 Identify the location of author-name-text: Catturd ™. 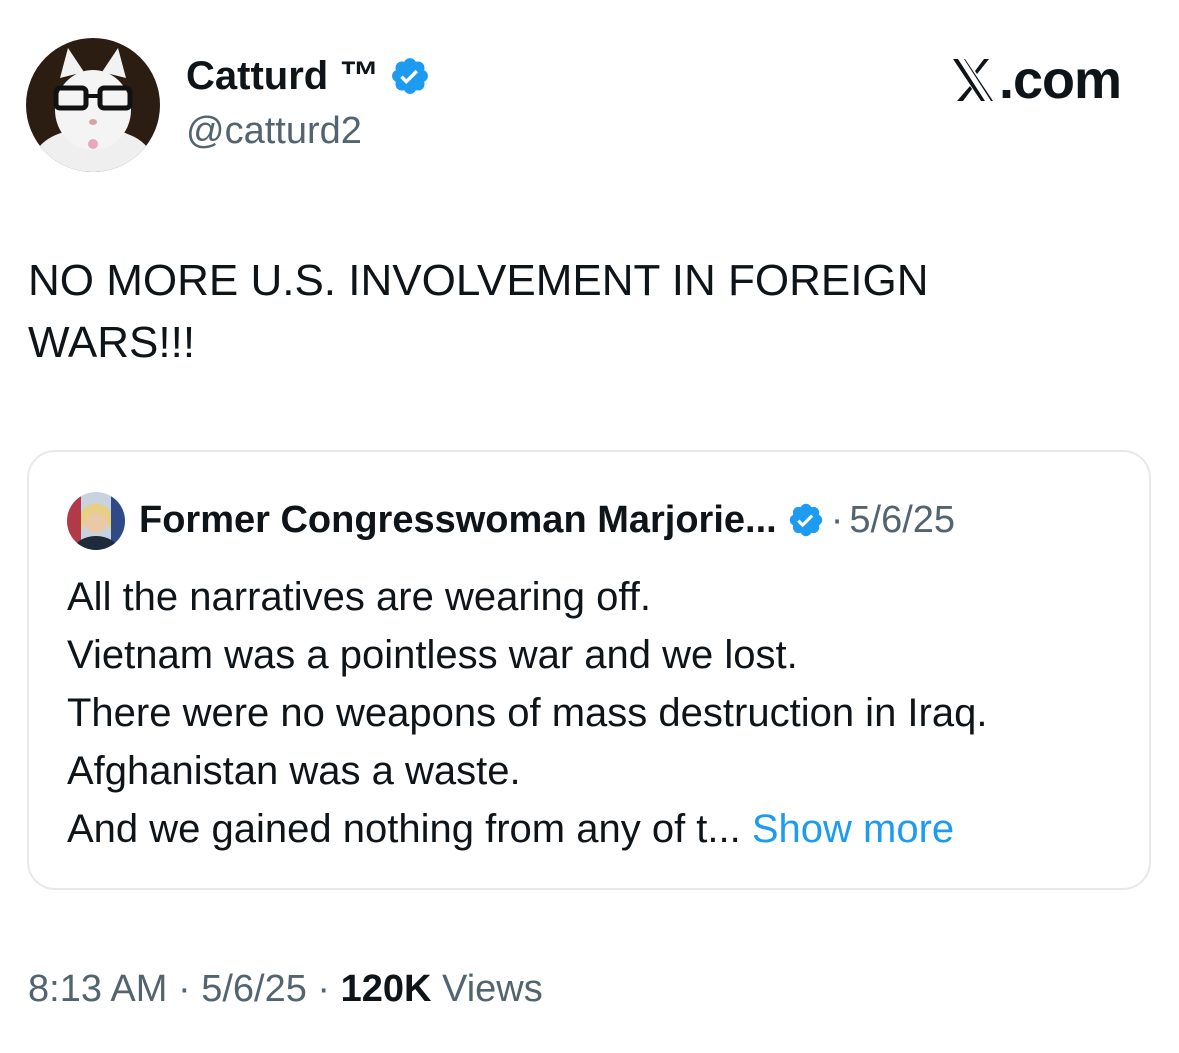
(282, 76).